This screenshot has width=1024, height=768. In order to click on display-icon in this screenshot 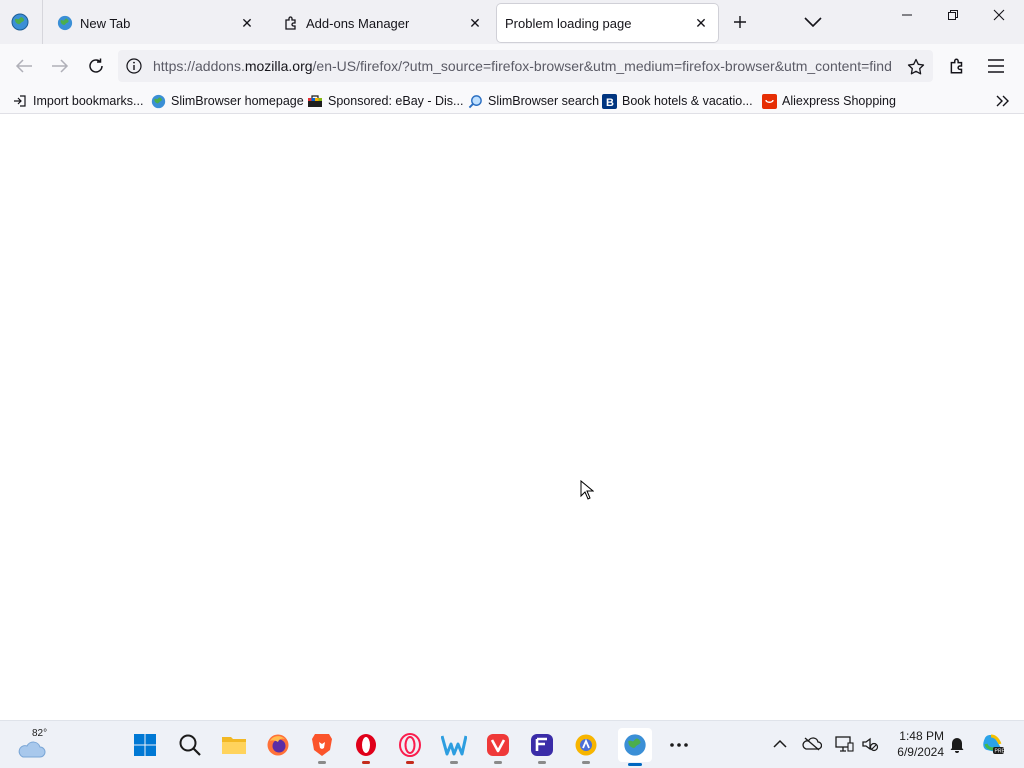, I will do `click(844, 744)`.